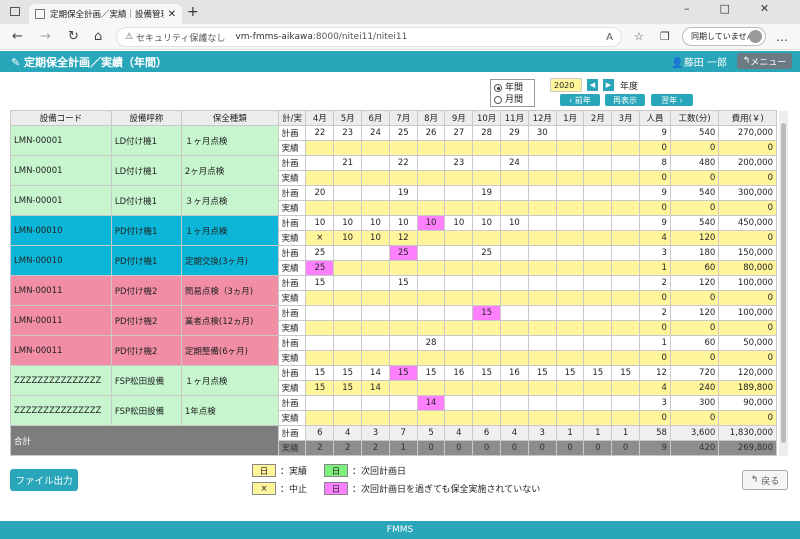 This screenshot has height=539, width=800. I want to click on plan-cell: 26, so click(431, 133).